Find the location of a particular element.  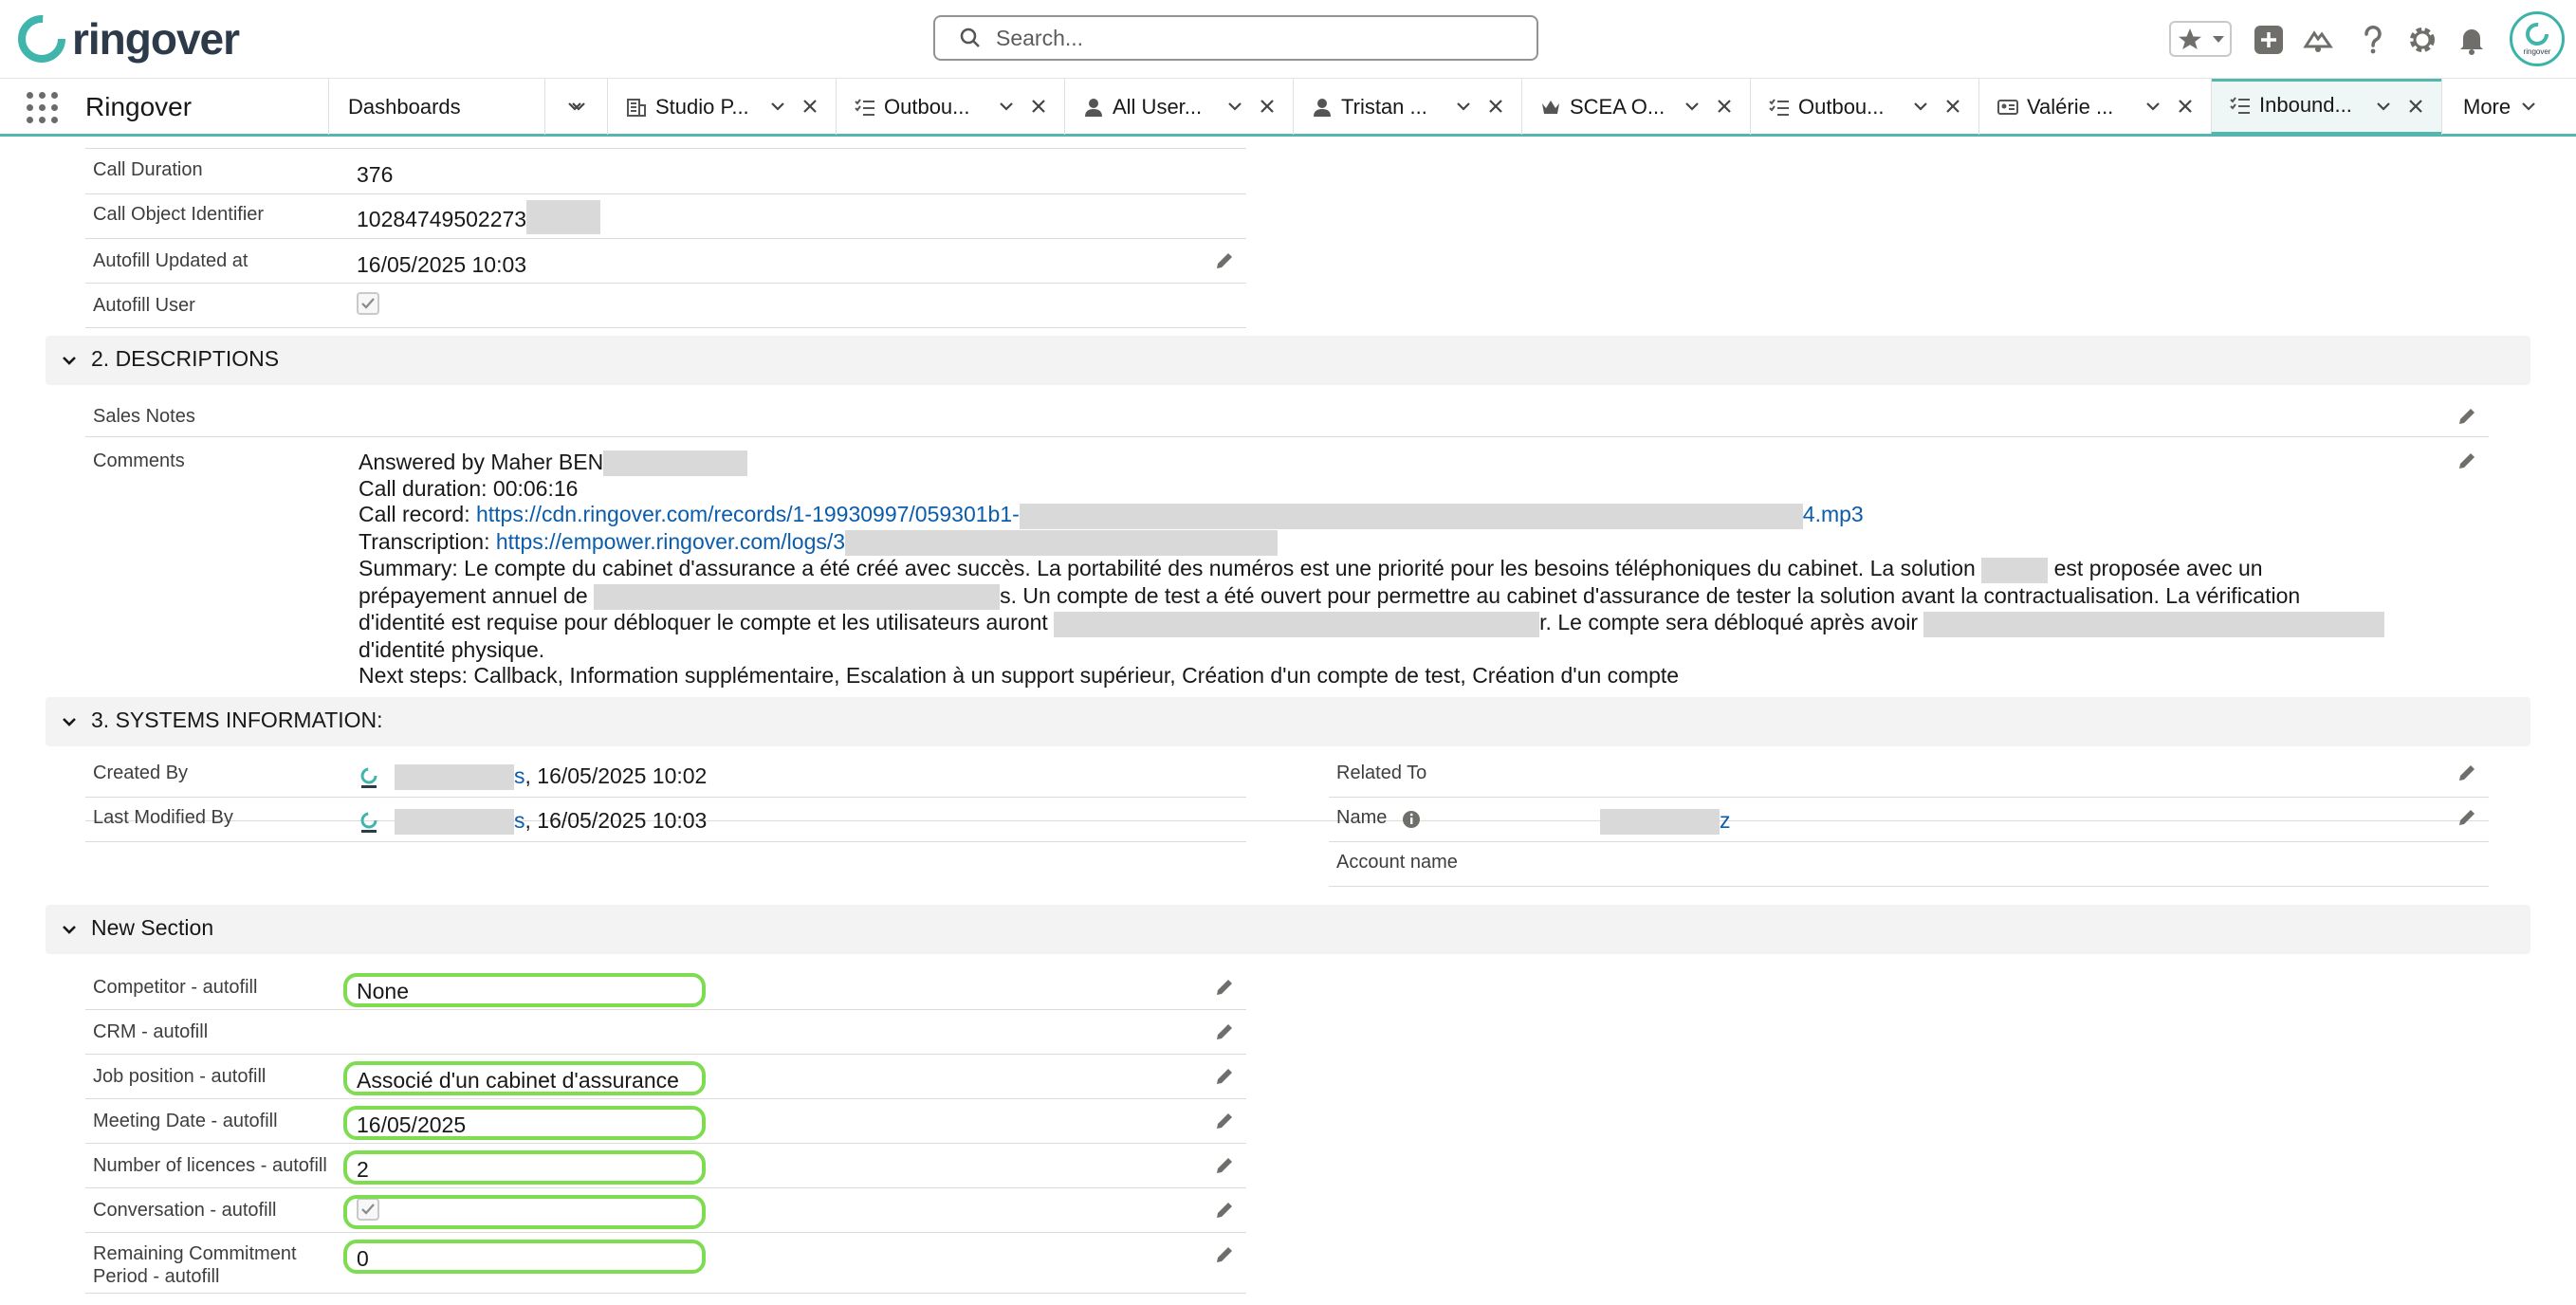

highlight-number-of-licences is located at coordinates (524, 1167).